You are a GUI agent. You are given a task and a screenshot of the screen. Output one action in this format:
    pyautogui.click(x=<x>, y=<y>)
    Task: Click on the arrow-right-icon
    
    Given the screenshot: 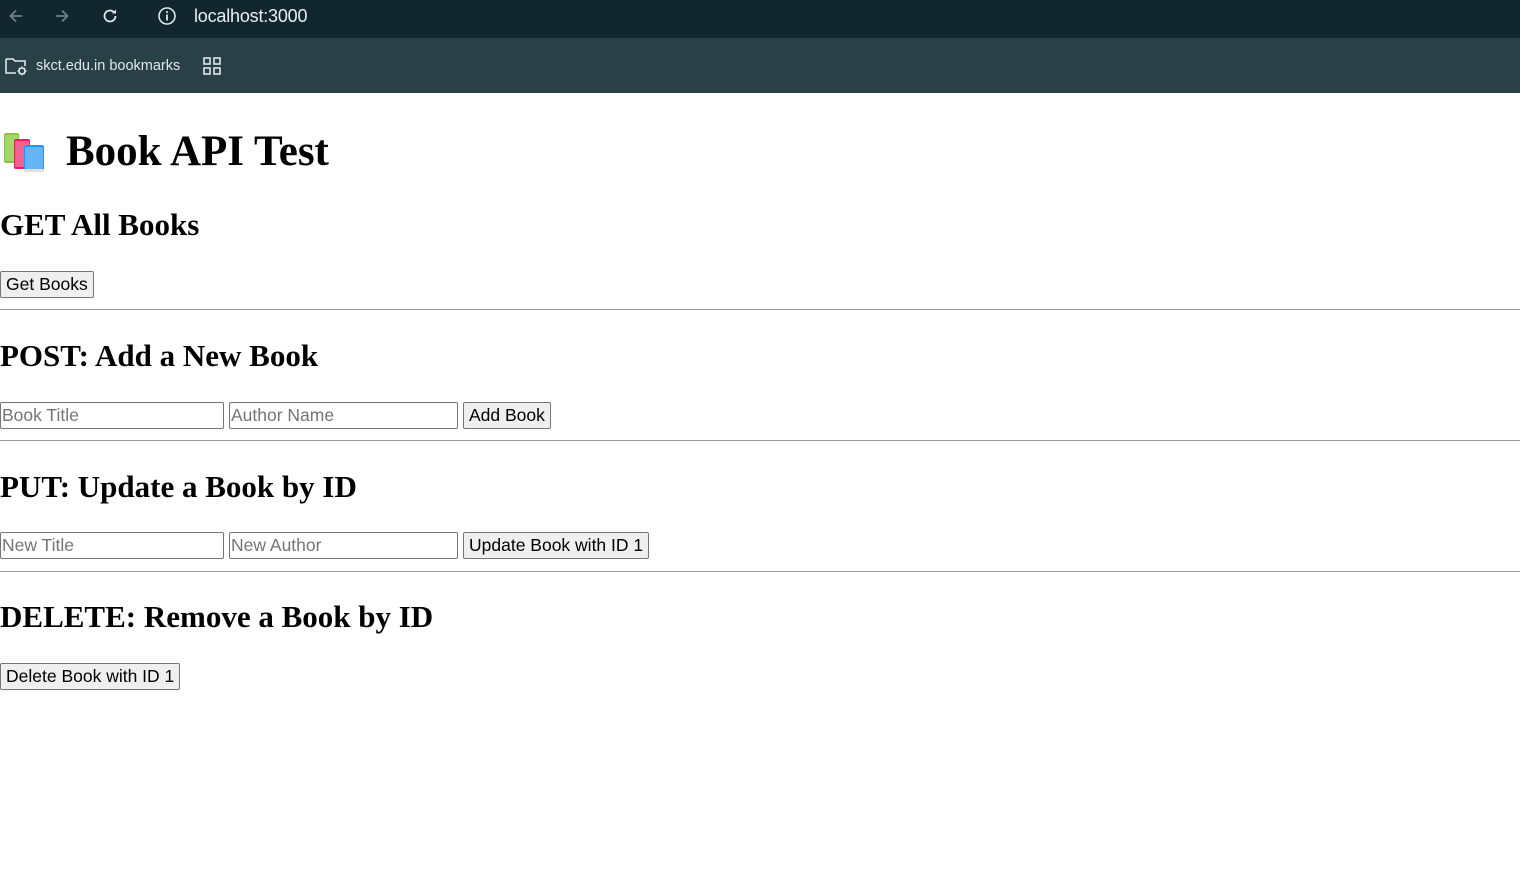 What is the action you would take?
    pyautogui.click(x=62, y=16)
    